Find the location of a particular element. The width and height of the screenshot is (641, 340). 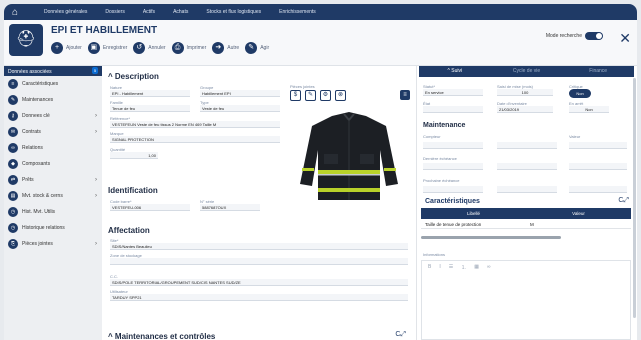

advanced-search-toggle is located at coordinates (594, 36).